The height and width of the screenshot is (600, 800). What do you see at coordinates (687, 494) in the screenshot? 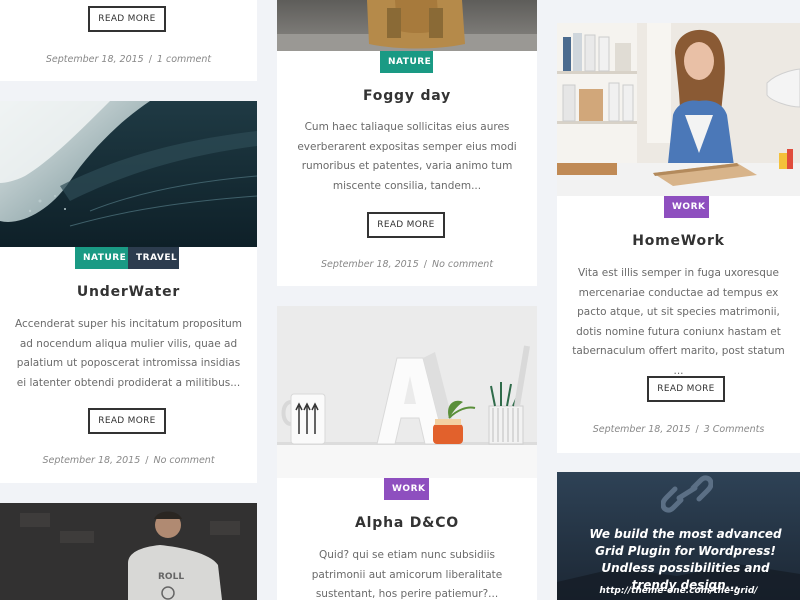
I see `link-icon` at bounding box center [687, 494].